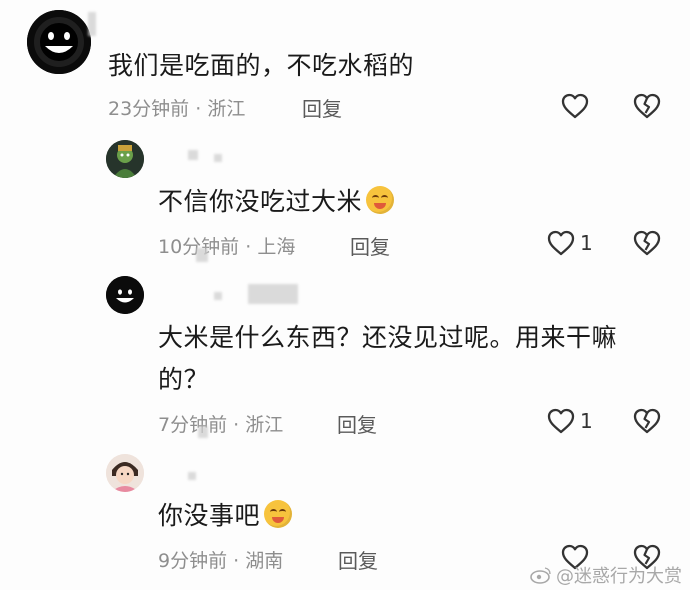 Image resolution: width=690 pixels, height=590 pixels. What do you see at coordinates (276, 247) in the screenshot?
I see `location: 上海` at bounding box center [276, 247].